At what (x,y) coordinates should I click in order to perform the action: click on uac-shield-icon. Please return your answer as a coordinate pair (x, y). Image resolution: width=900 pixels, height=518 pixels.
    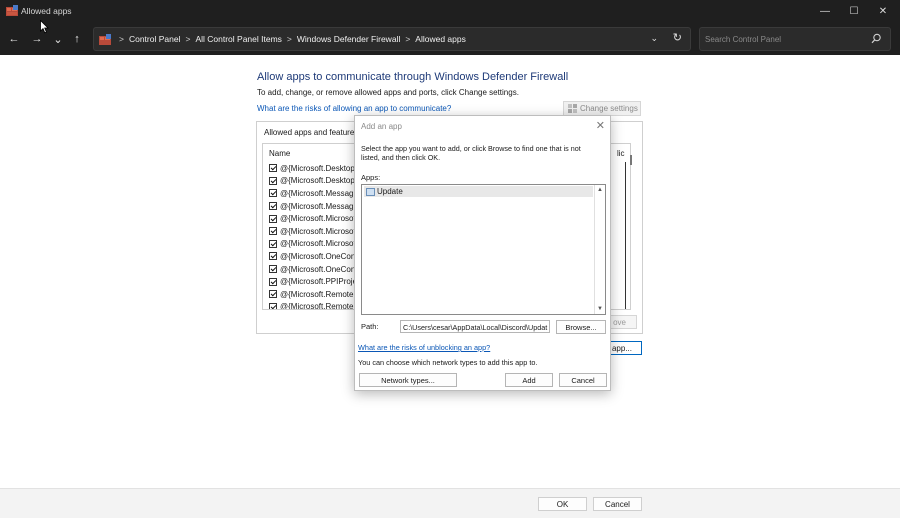
    Looking at the image, I should click on (572, 108).